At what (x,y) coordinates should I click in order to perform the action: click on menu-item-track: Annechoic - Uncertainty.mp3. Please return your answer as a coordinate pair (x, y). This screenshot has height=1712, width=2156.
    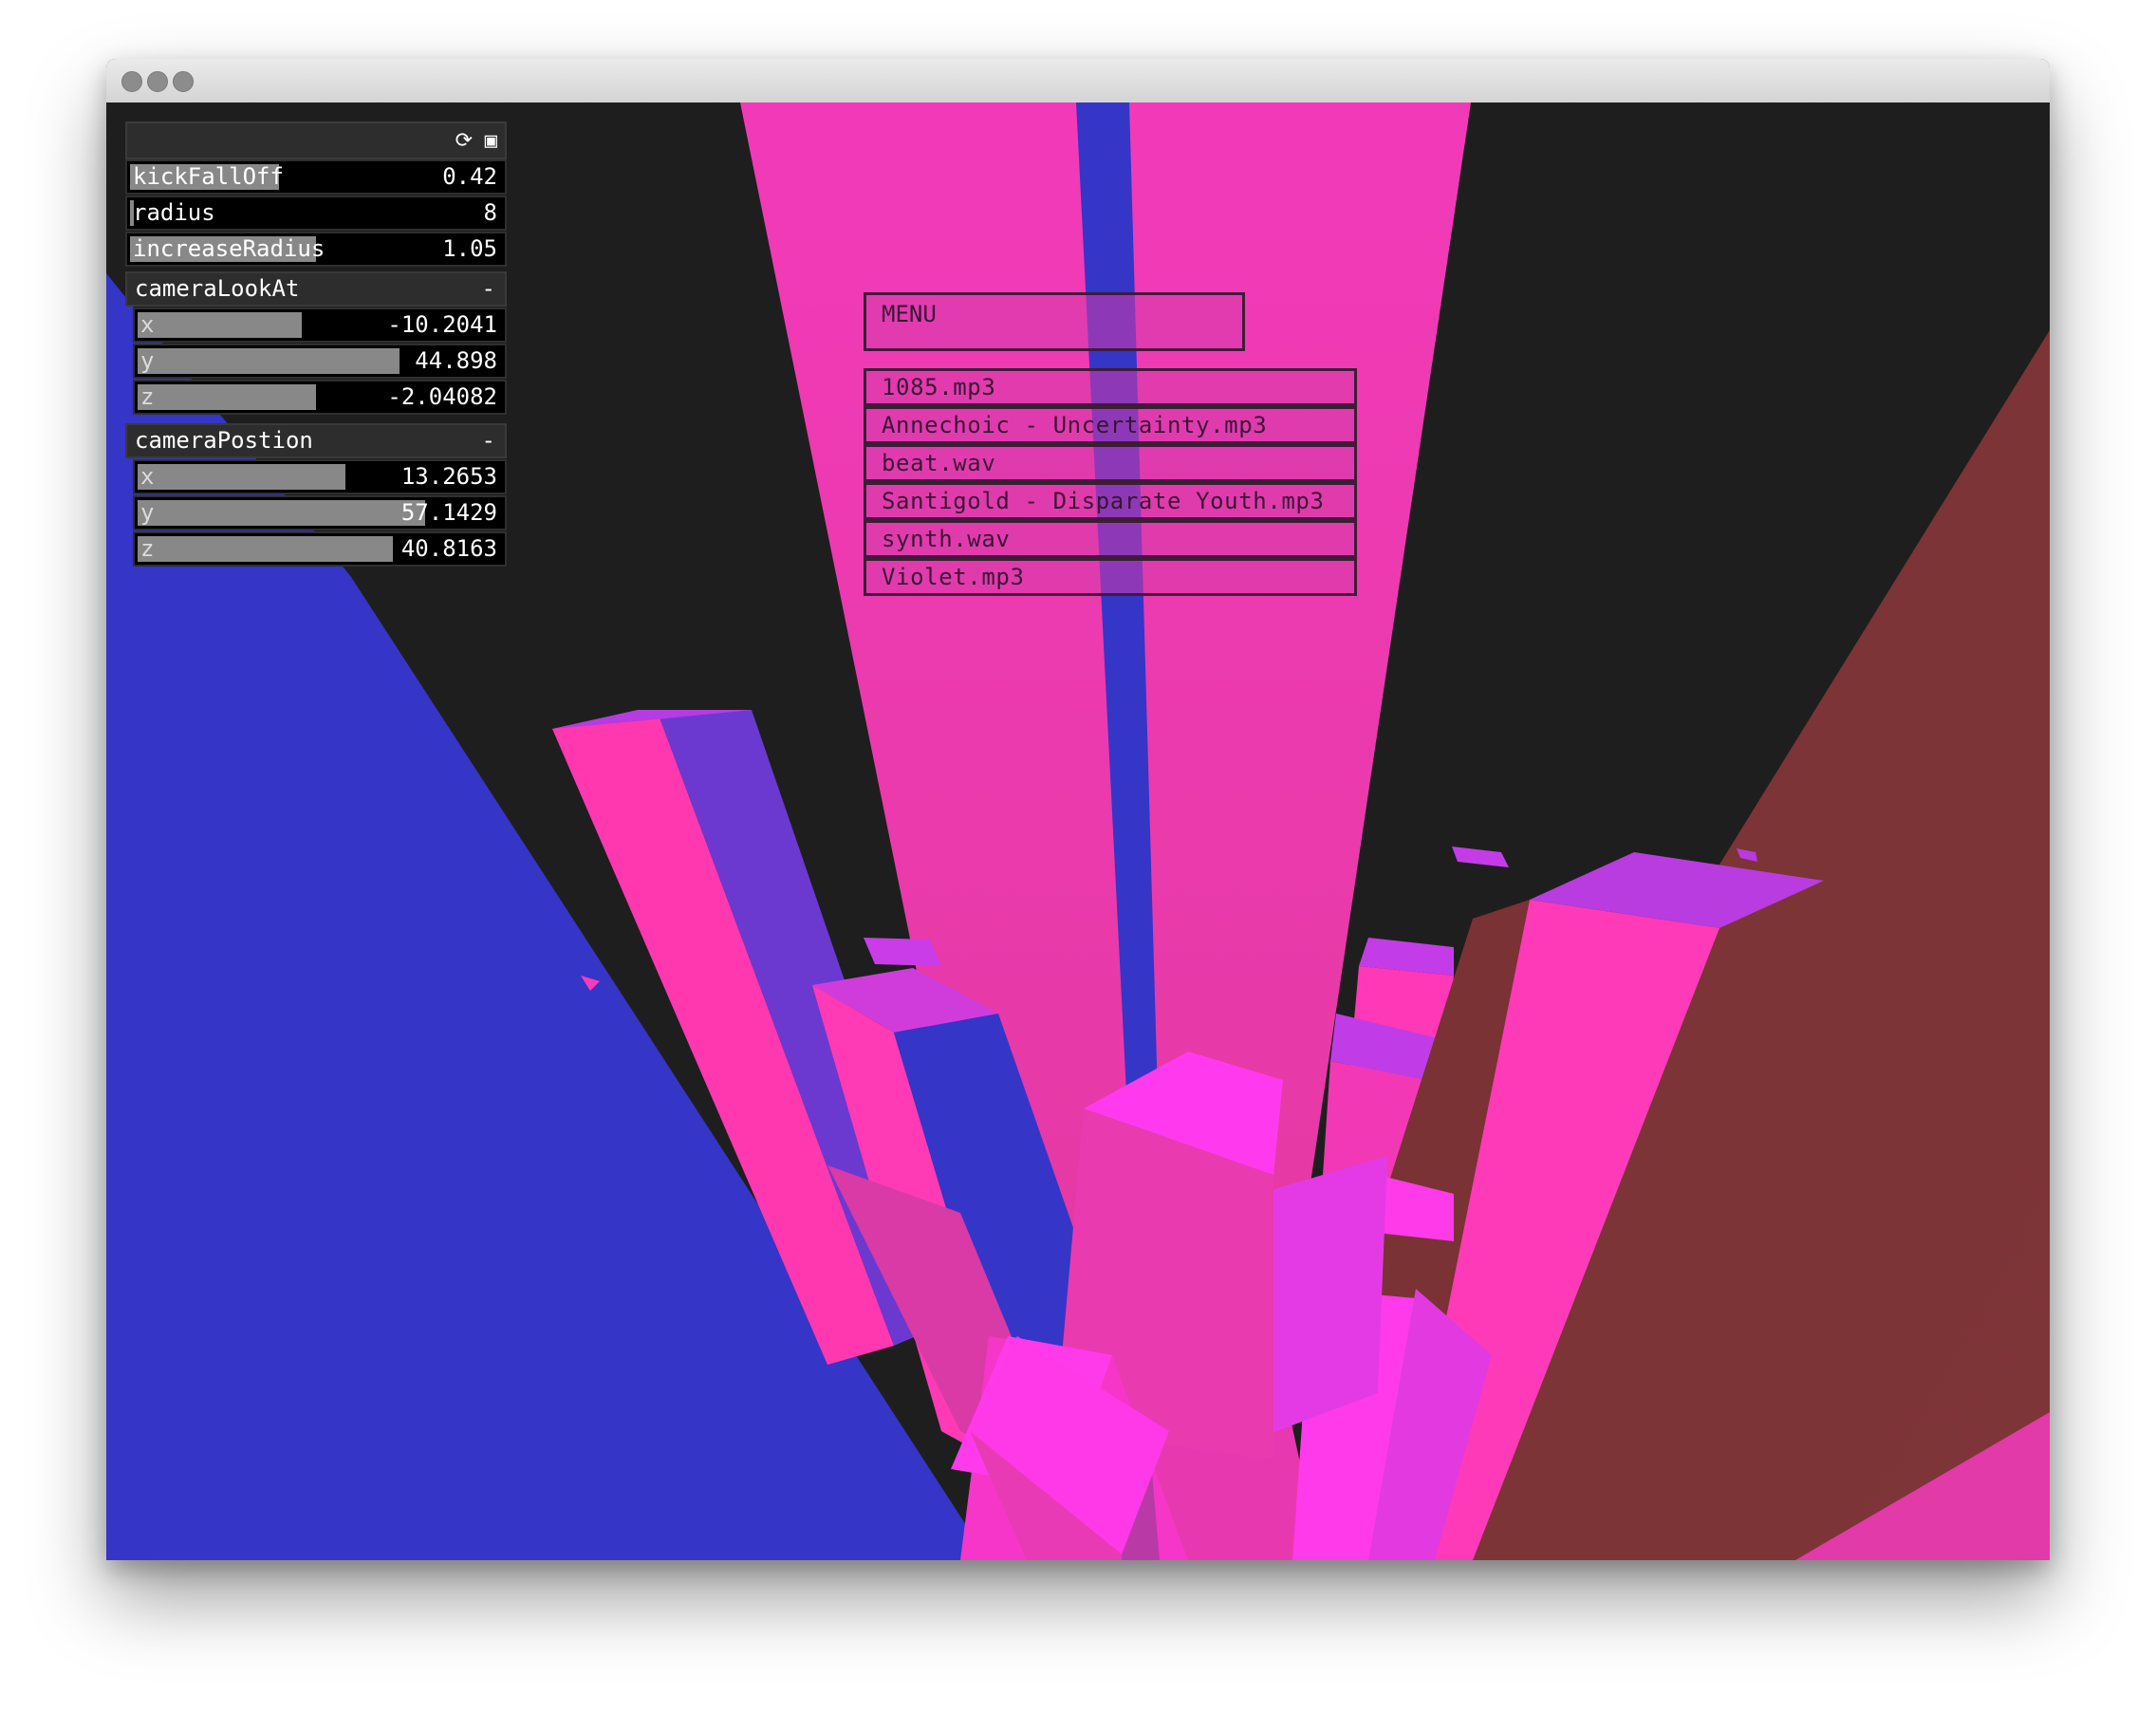
    Looking at the image, I should click on (1110, 425).